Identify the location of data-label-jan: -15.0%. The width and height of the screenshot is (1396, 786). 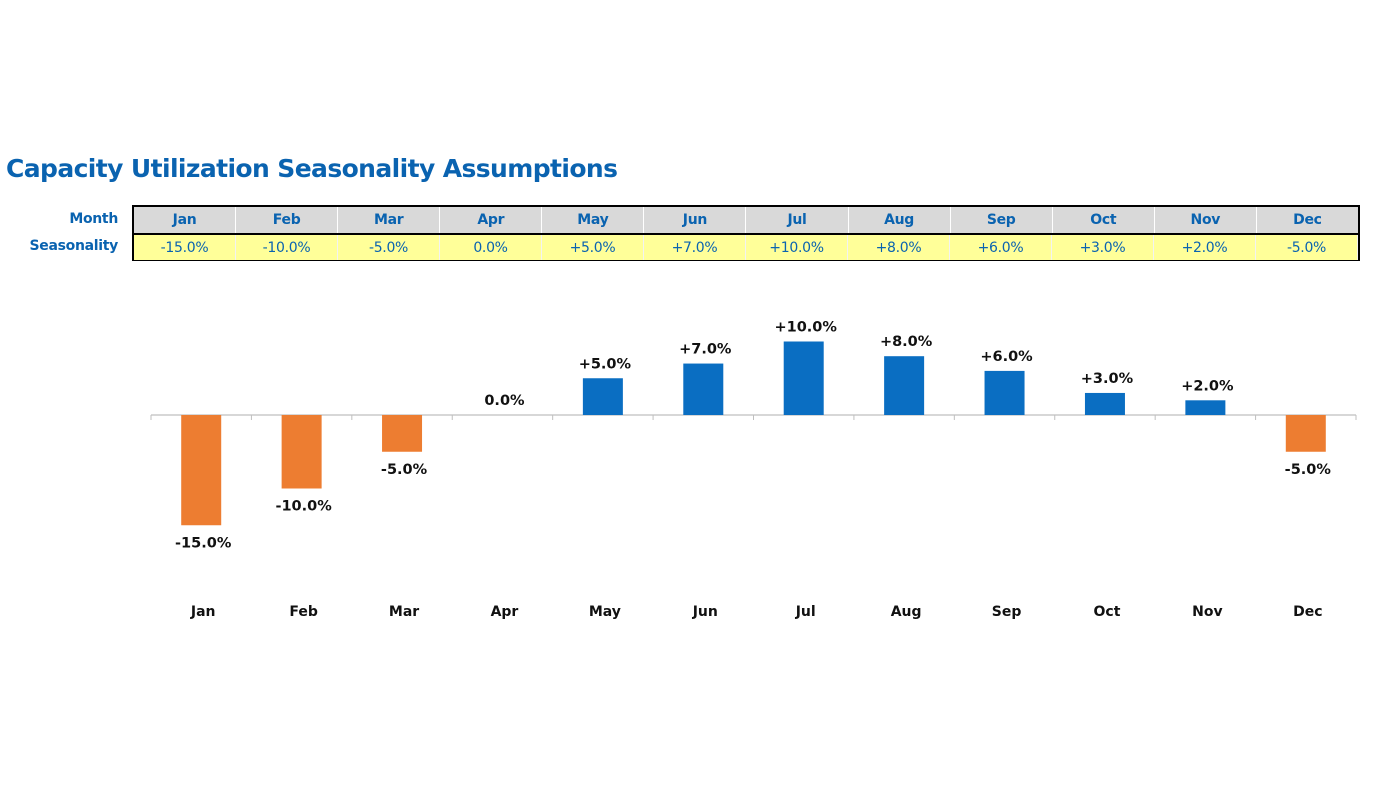
(203, 543).